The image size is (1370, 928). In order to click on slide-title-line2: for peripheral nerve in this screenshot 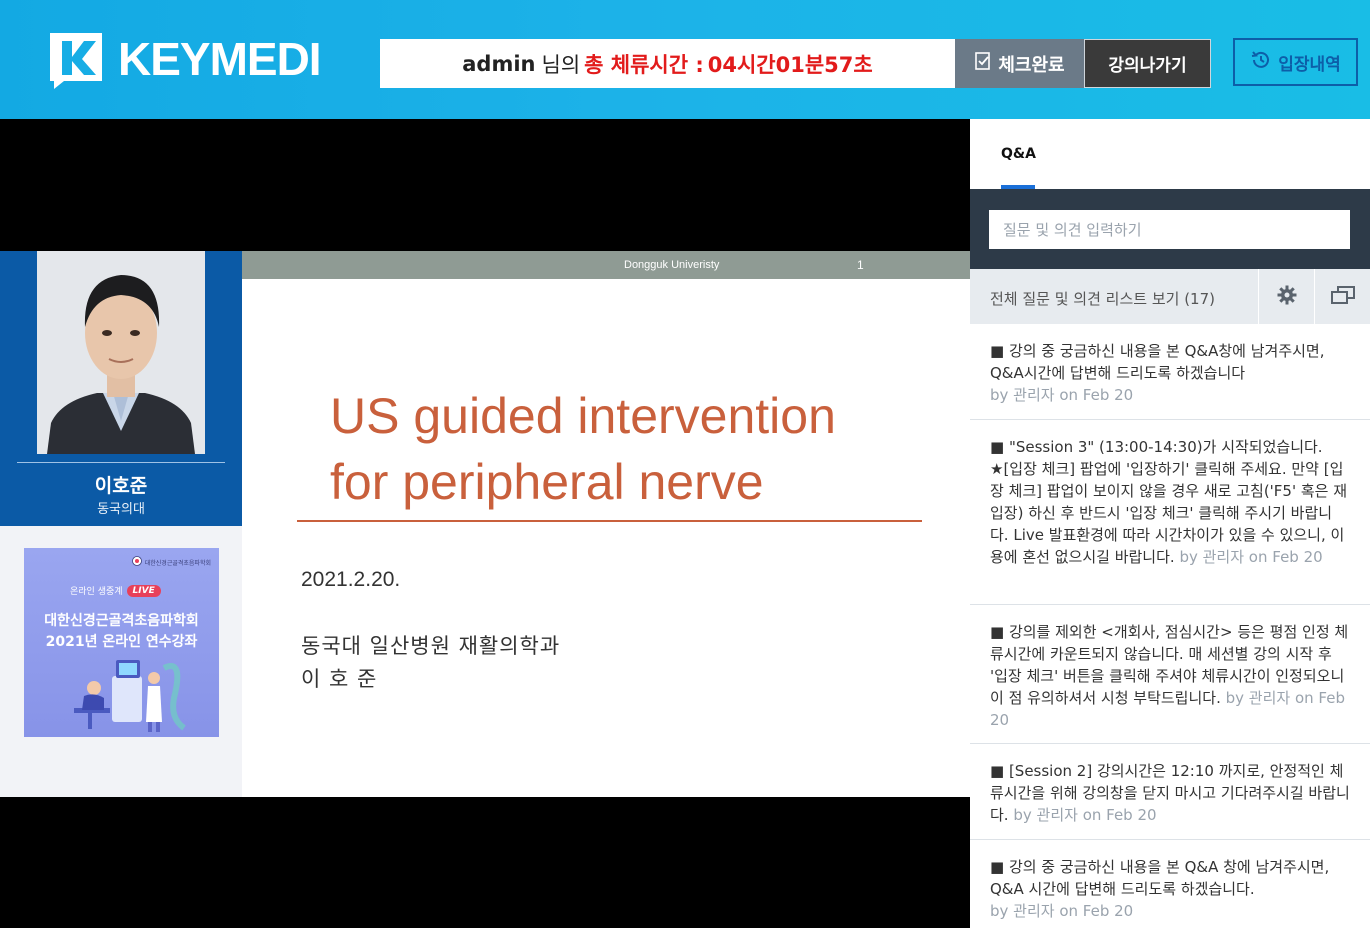, I will do `click(547, 482)`.